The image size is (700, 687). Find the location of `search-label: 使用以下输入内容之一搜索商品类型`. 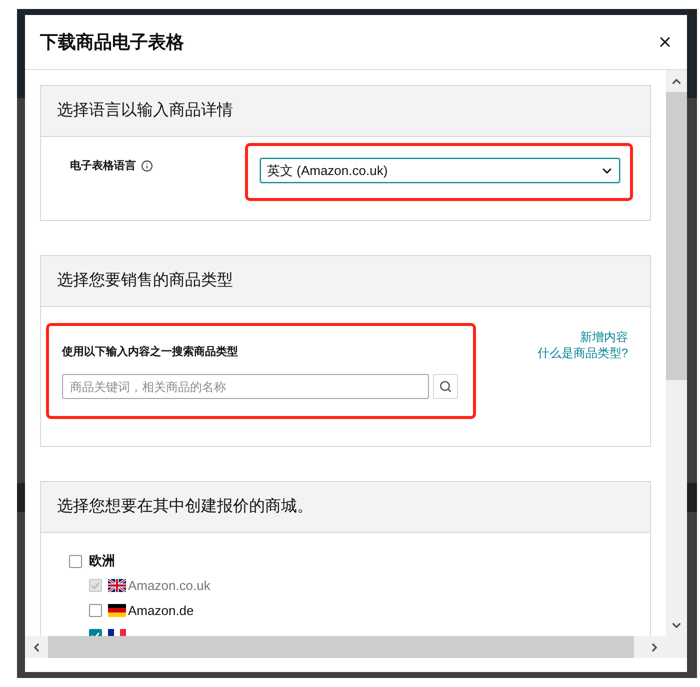

search-label: 使用以下输入内容之一搜索商品类型 is located at coordinates (150, 352).